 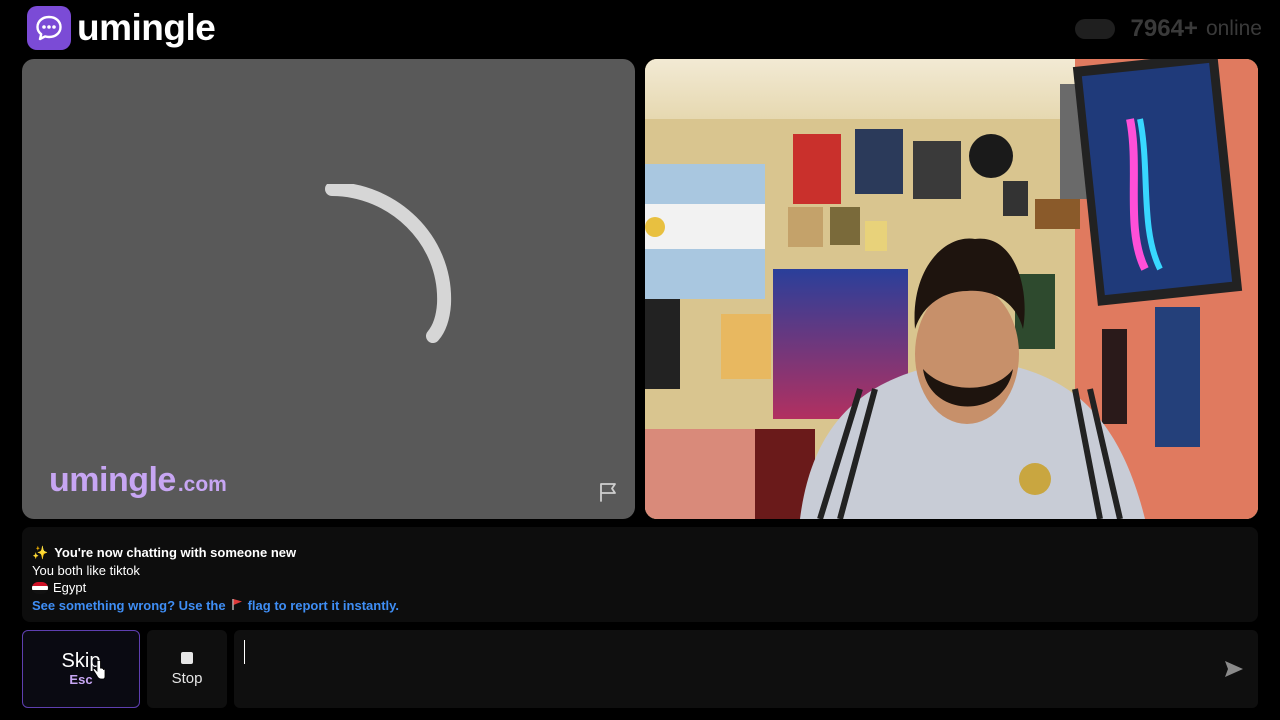 What do you see at coordinates (175, 552) in the screenshot?
I see `new-chat-message: You're now chatting with someone new` at bounding box center [175, 552].